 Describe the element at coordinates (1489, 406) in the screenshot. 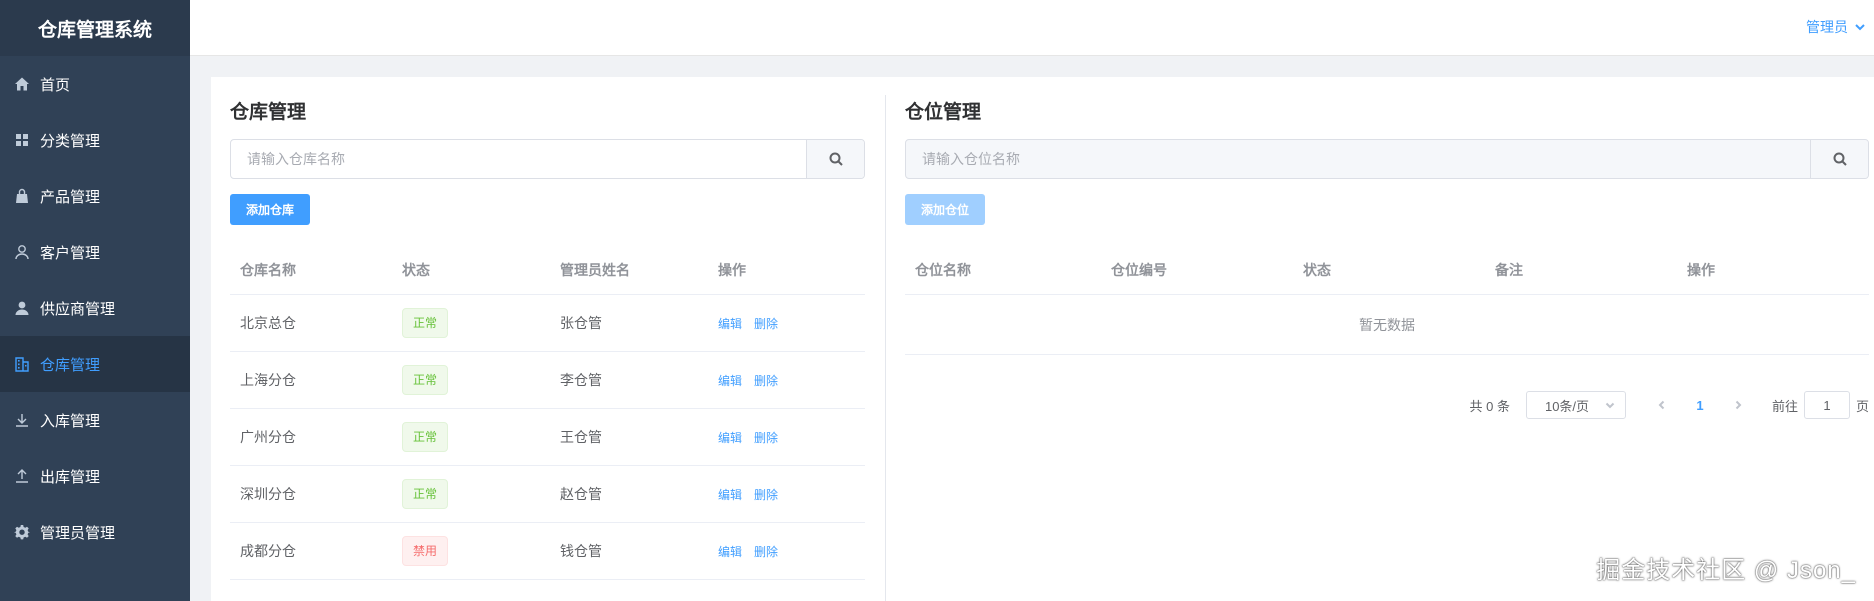

I see `pagination-total: 共 0 条` at that location.